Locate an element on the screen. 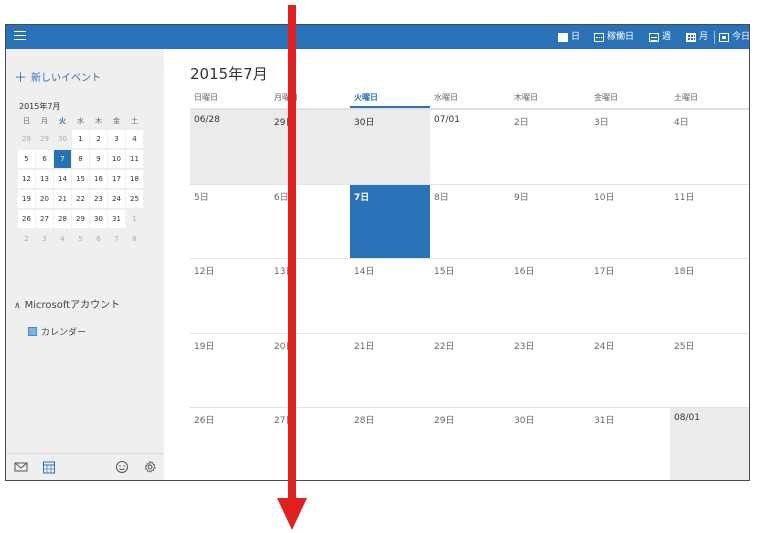 This screenshot has width=763, height=533. day-cell: 26日 is located at coordinates (230, 443).